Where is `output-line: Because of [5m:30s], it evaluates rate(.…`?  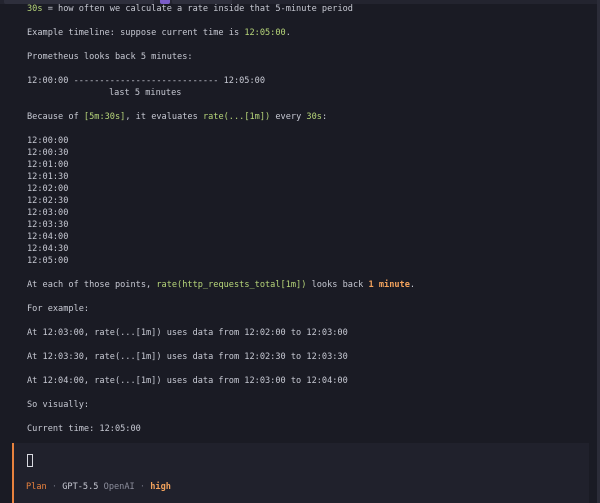 output-line: Because of [5m:30s], it evaluates rate(.… is located at coordinates (177, 117).